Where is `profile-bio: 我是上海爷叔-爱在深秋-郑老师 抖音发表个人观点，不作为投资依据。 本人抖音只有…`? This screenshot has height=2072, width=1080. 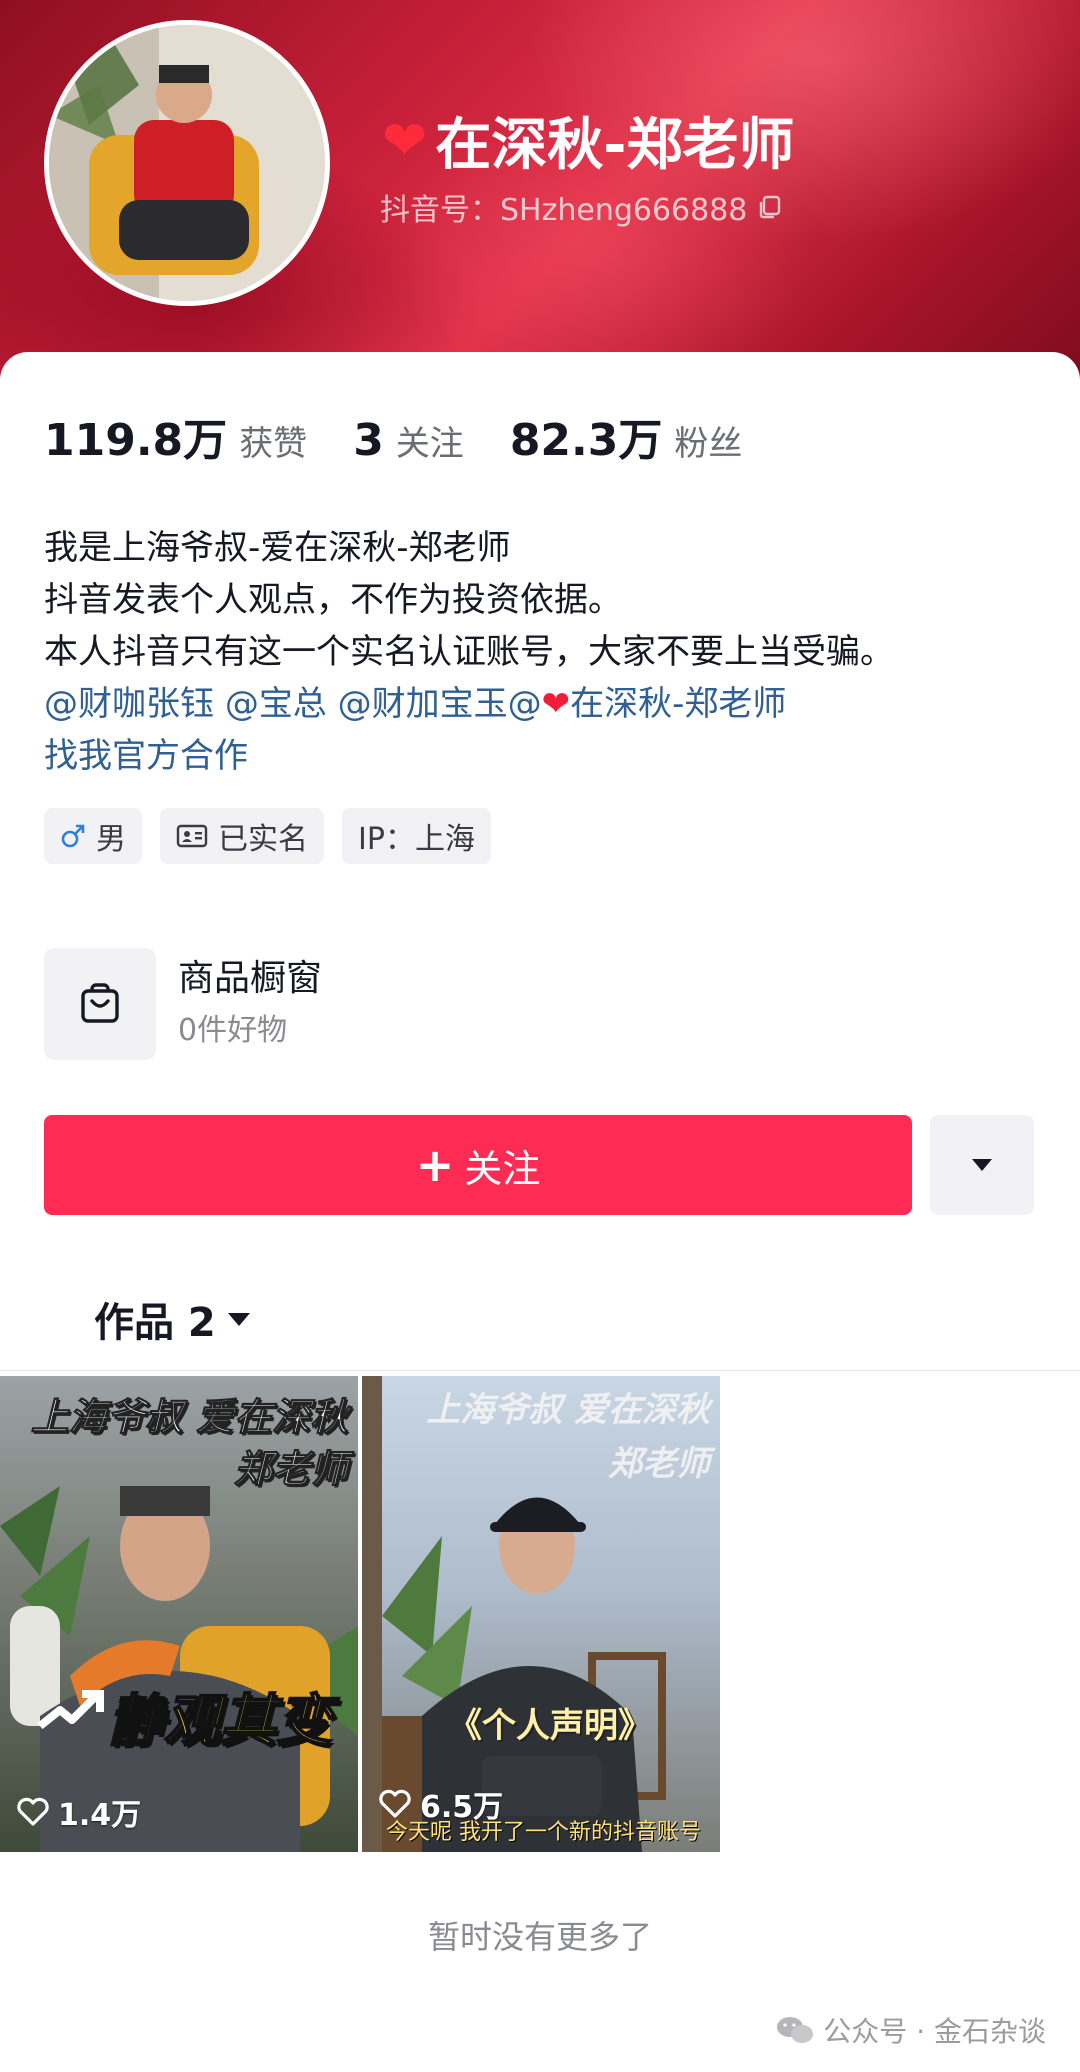 profile-bio: 我是上海爷叔-爱在深秋-郑老师 抖音发表个人观点，不作为投资依据。 本人抖音只有… is located at coordinates (469, 652).